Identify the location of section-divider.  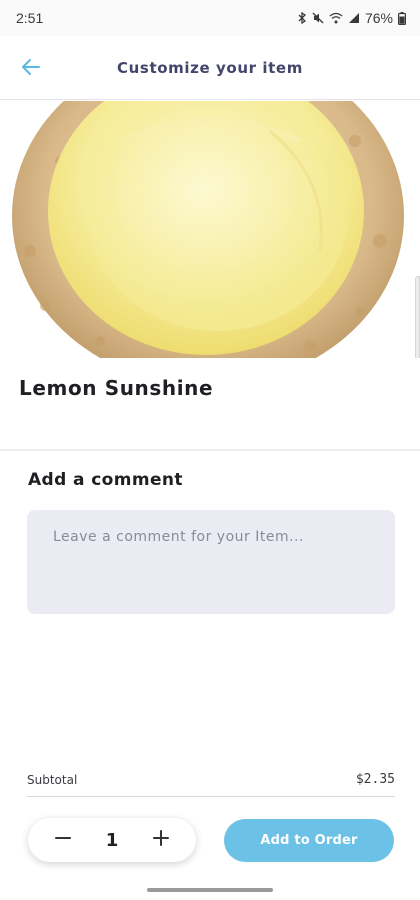
(210, 450).